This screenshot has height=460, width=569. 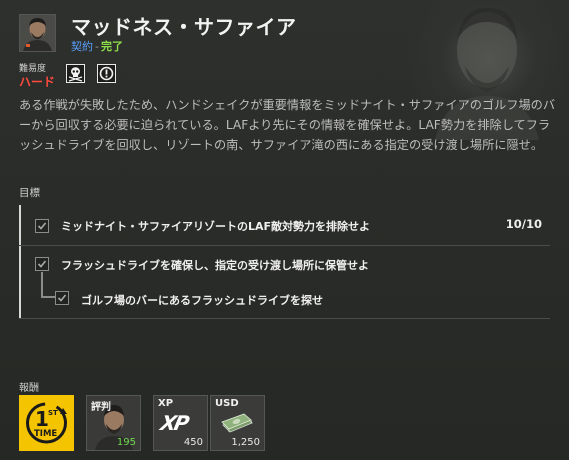 I want to click on first-time-label: TIME, so click(x=46, y=434).